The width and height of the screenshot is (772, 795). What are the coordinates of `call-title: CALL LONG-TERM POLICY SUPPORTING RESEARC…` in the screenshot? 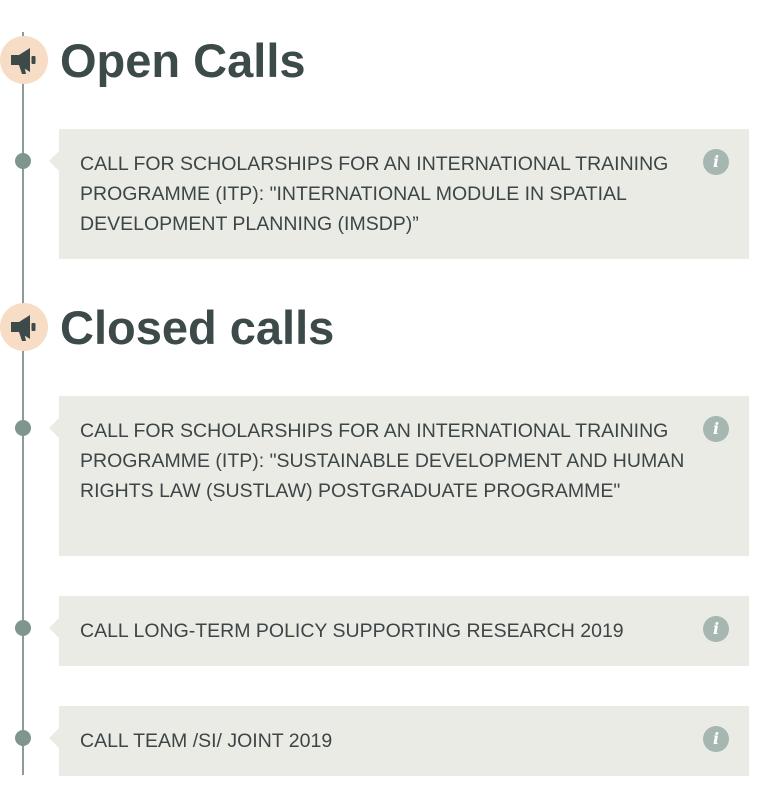 It's located at (386, 631).